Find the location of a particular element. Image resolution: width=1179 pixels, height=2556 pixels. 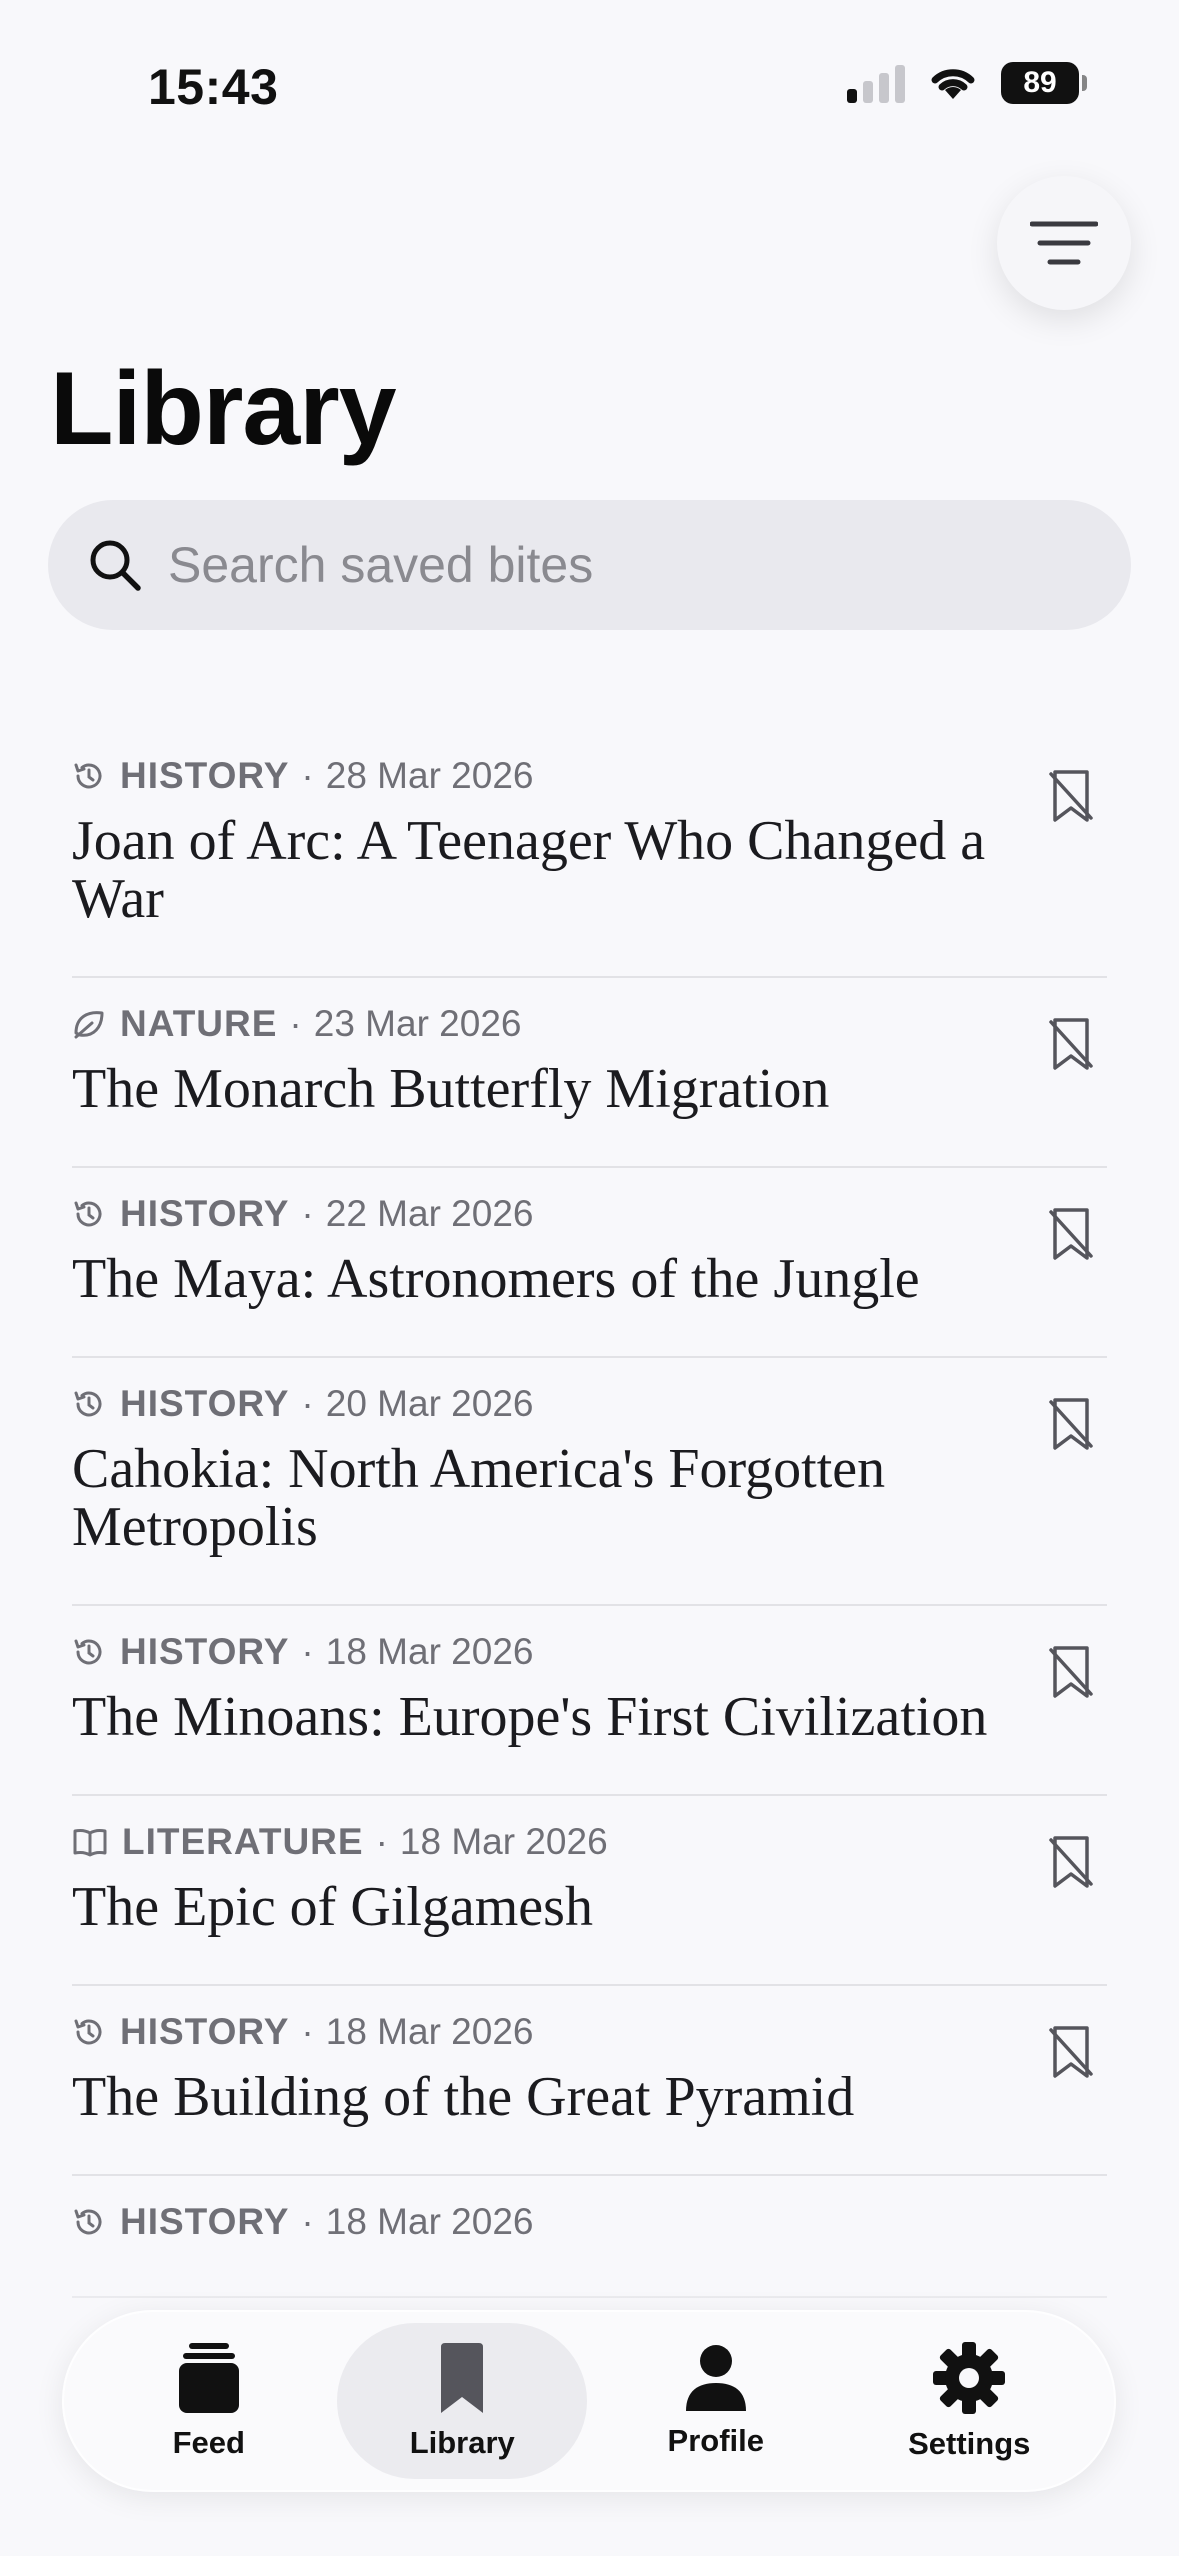

gear-icon is located at coordinates (969, 2378).